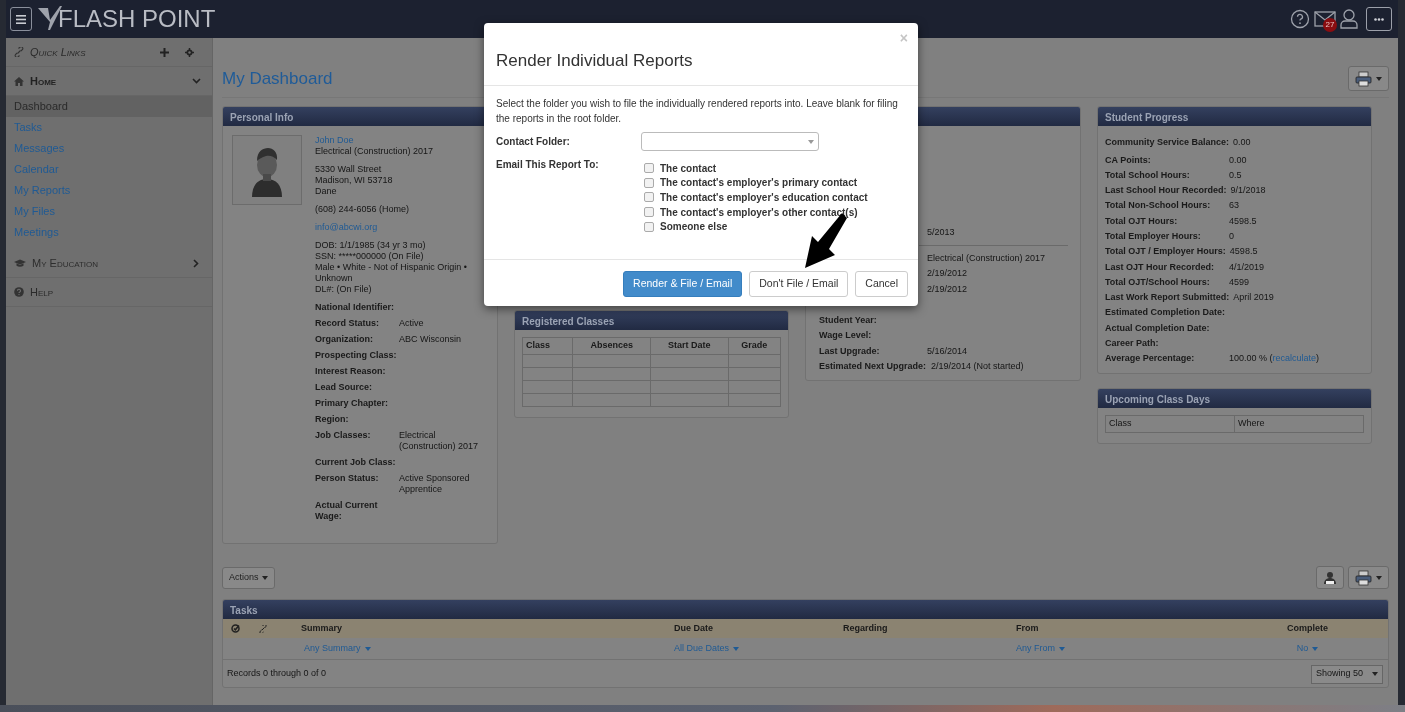 The height and width of the screenshot is (712, 1405). Describe the element at coordinates (109, 127) in the screenshot. I see `sidebar-item: Tasks` at that location.